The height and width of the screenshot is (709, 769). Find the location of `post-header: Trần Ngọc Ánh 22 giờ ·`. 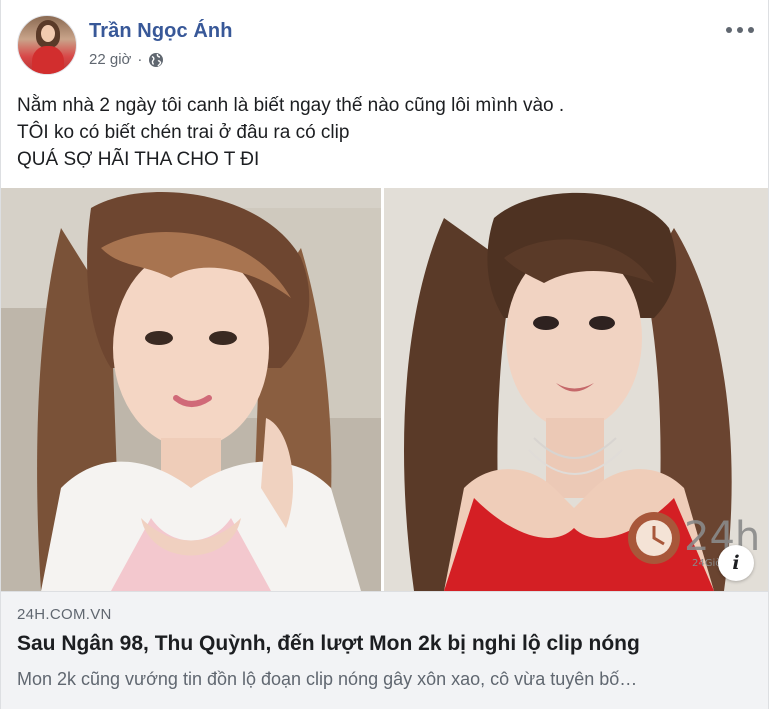

post-header: Trần Ngọc Ánh 22 giờ · is located at coordinates (384, 45).